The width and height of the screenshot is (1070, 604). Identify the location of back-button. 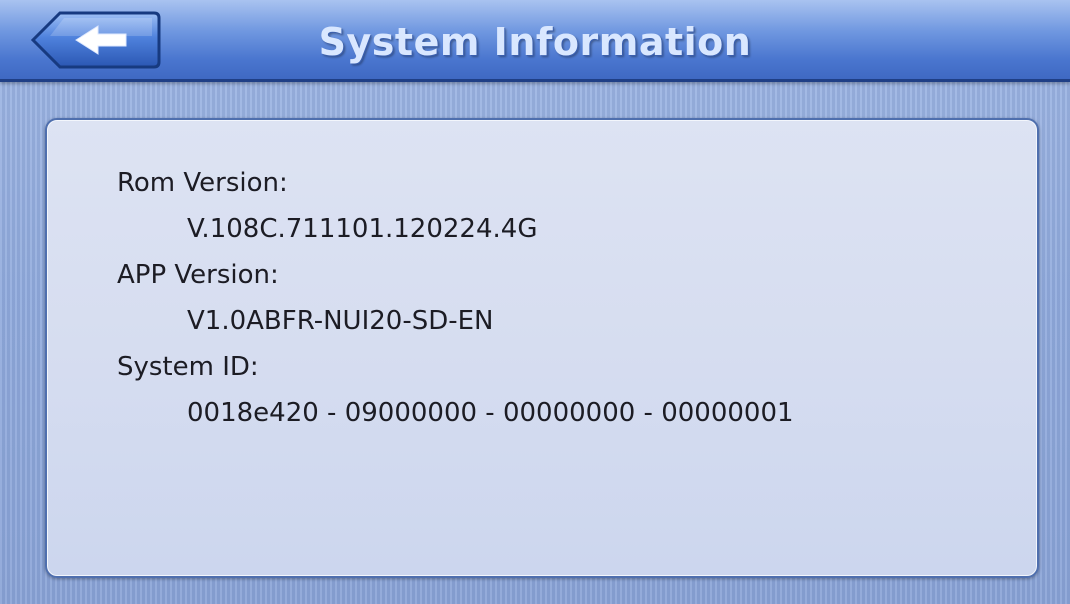
(96, 40).